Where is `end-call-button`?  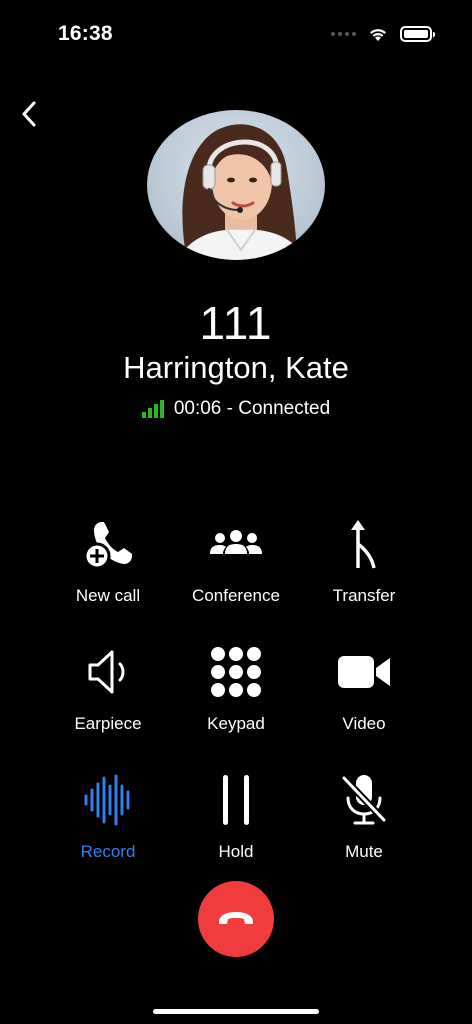
end-call-button is located at coordinates (236, 919).